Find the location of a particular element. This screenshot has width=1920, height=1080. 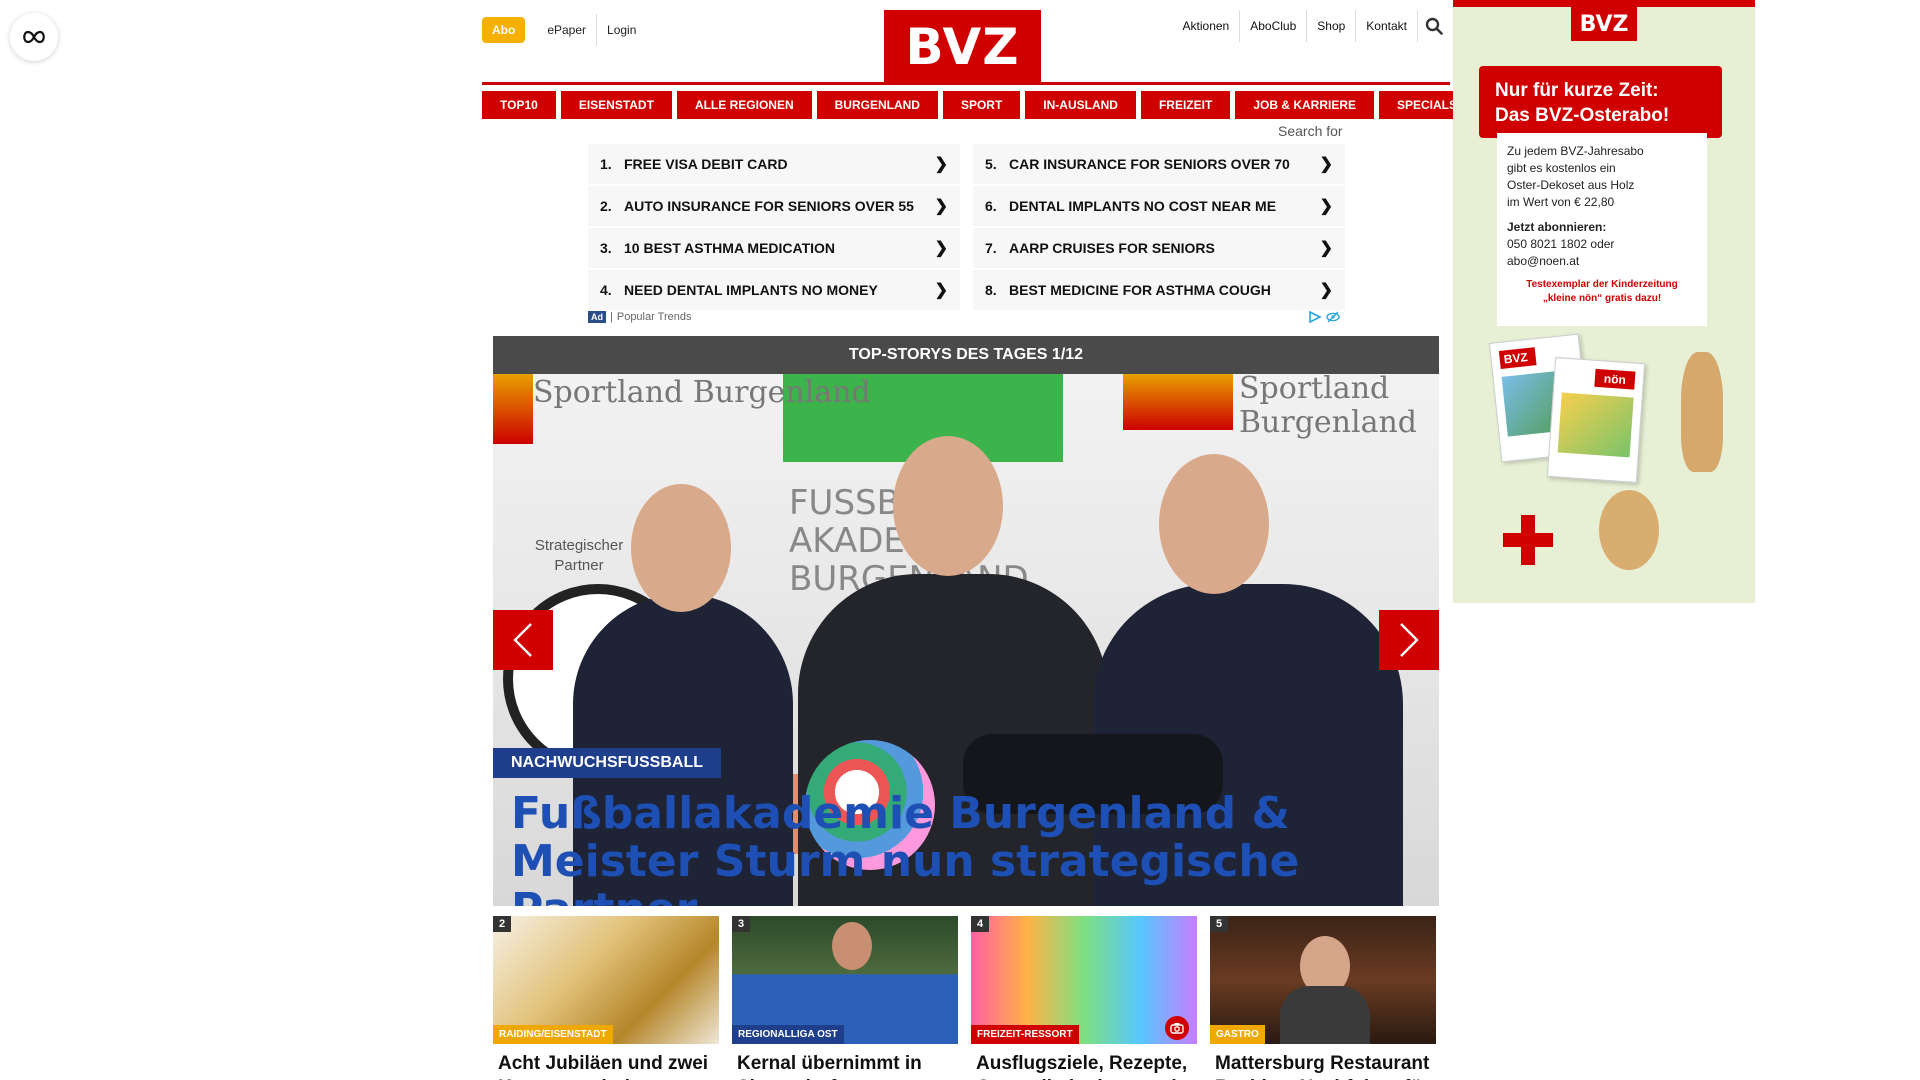

ad-headline: Nur für kurze Zeit: Das BVZ-Osterabo! is located at coordinates (1600, 102).